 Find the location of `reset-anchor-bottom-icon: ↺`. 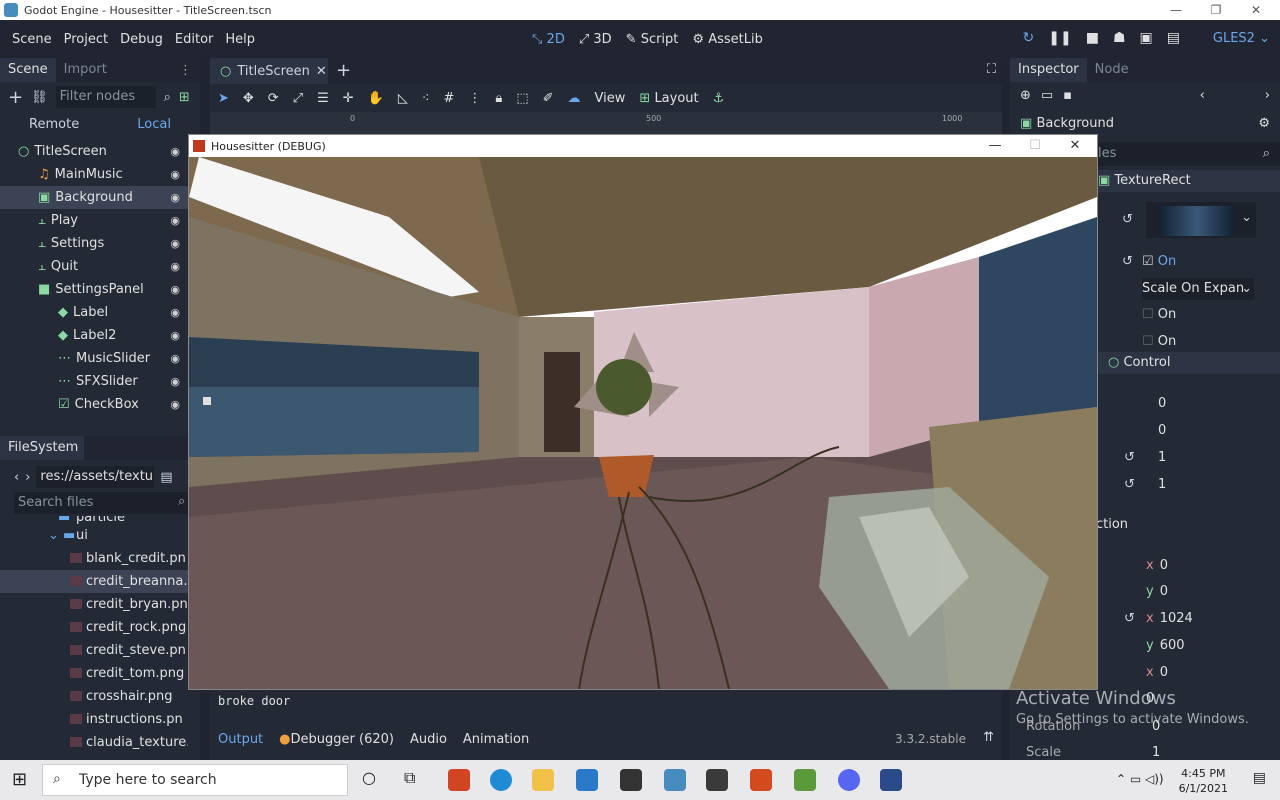

reset-anchor-bottom-icon: ↺ is located at coordinates (1129, 484).